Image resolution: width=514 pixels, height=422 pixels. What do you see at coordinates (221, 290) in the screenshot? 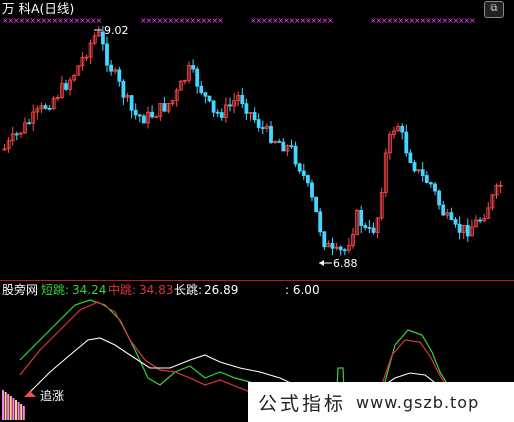
I see `long-jump-value: 26.89` at bounding box center [221, 290].